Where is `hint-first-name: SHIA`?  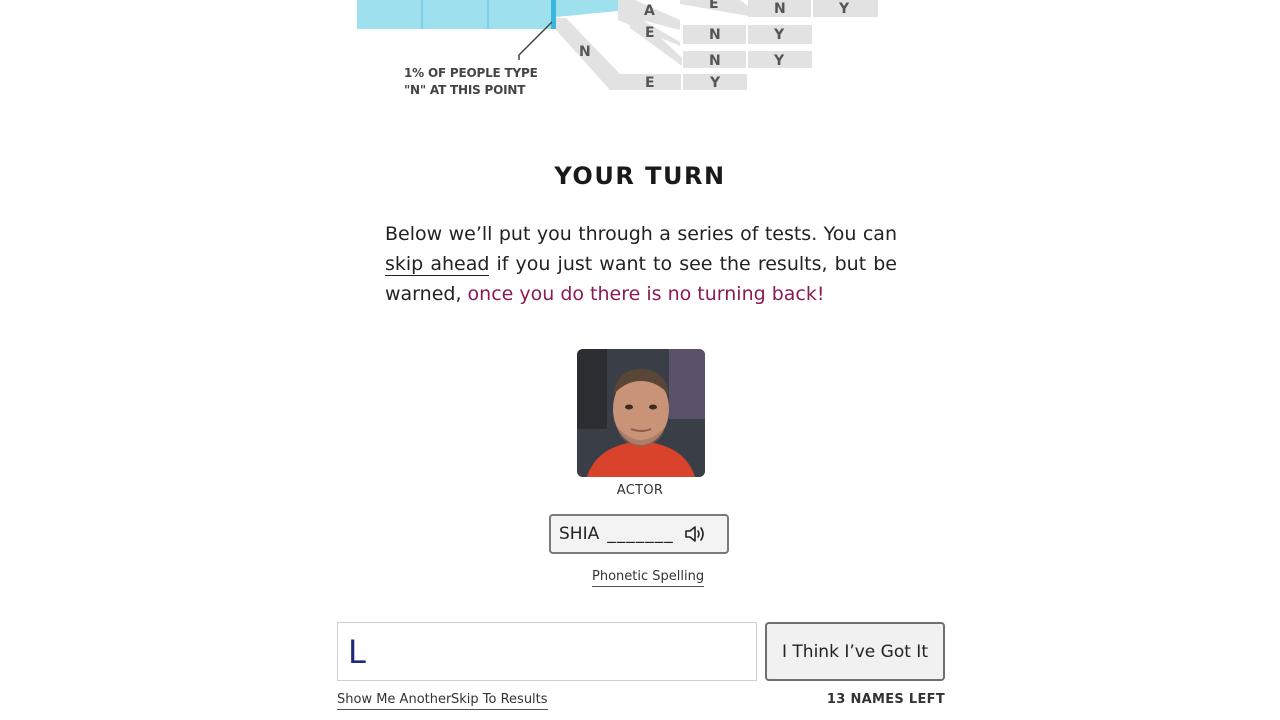
hint-first-name: SHIA is located at coordinates (579, 534).